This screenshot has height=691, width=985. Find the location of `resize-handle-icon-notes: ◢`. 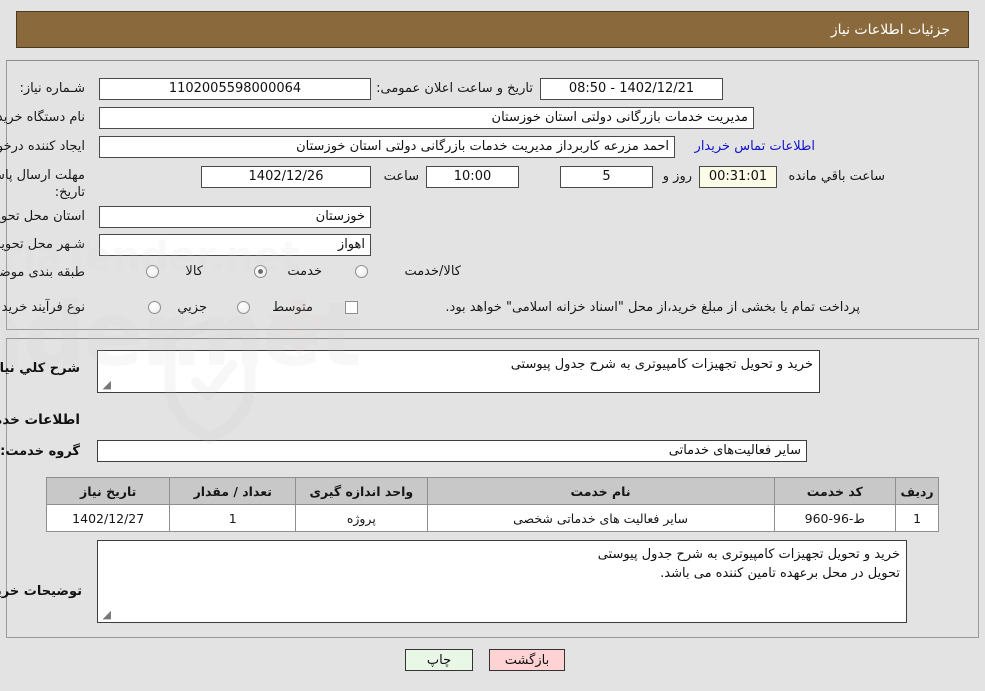

resize-handle-icon-notes: ◢ is located at coordinates (106, 614).